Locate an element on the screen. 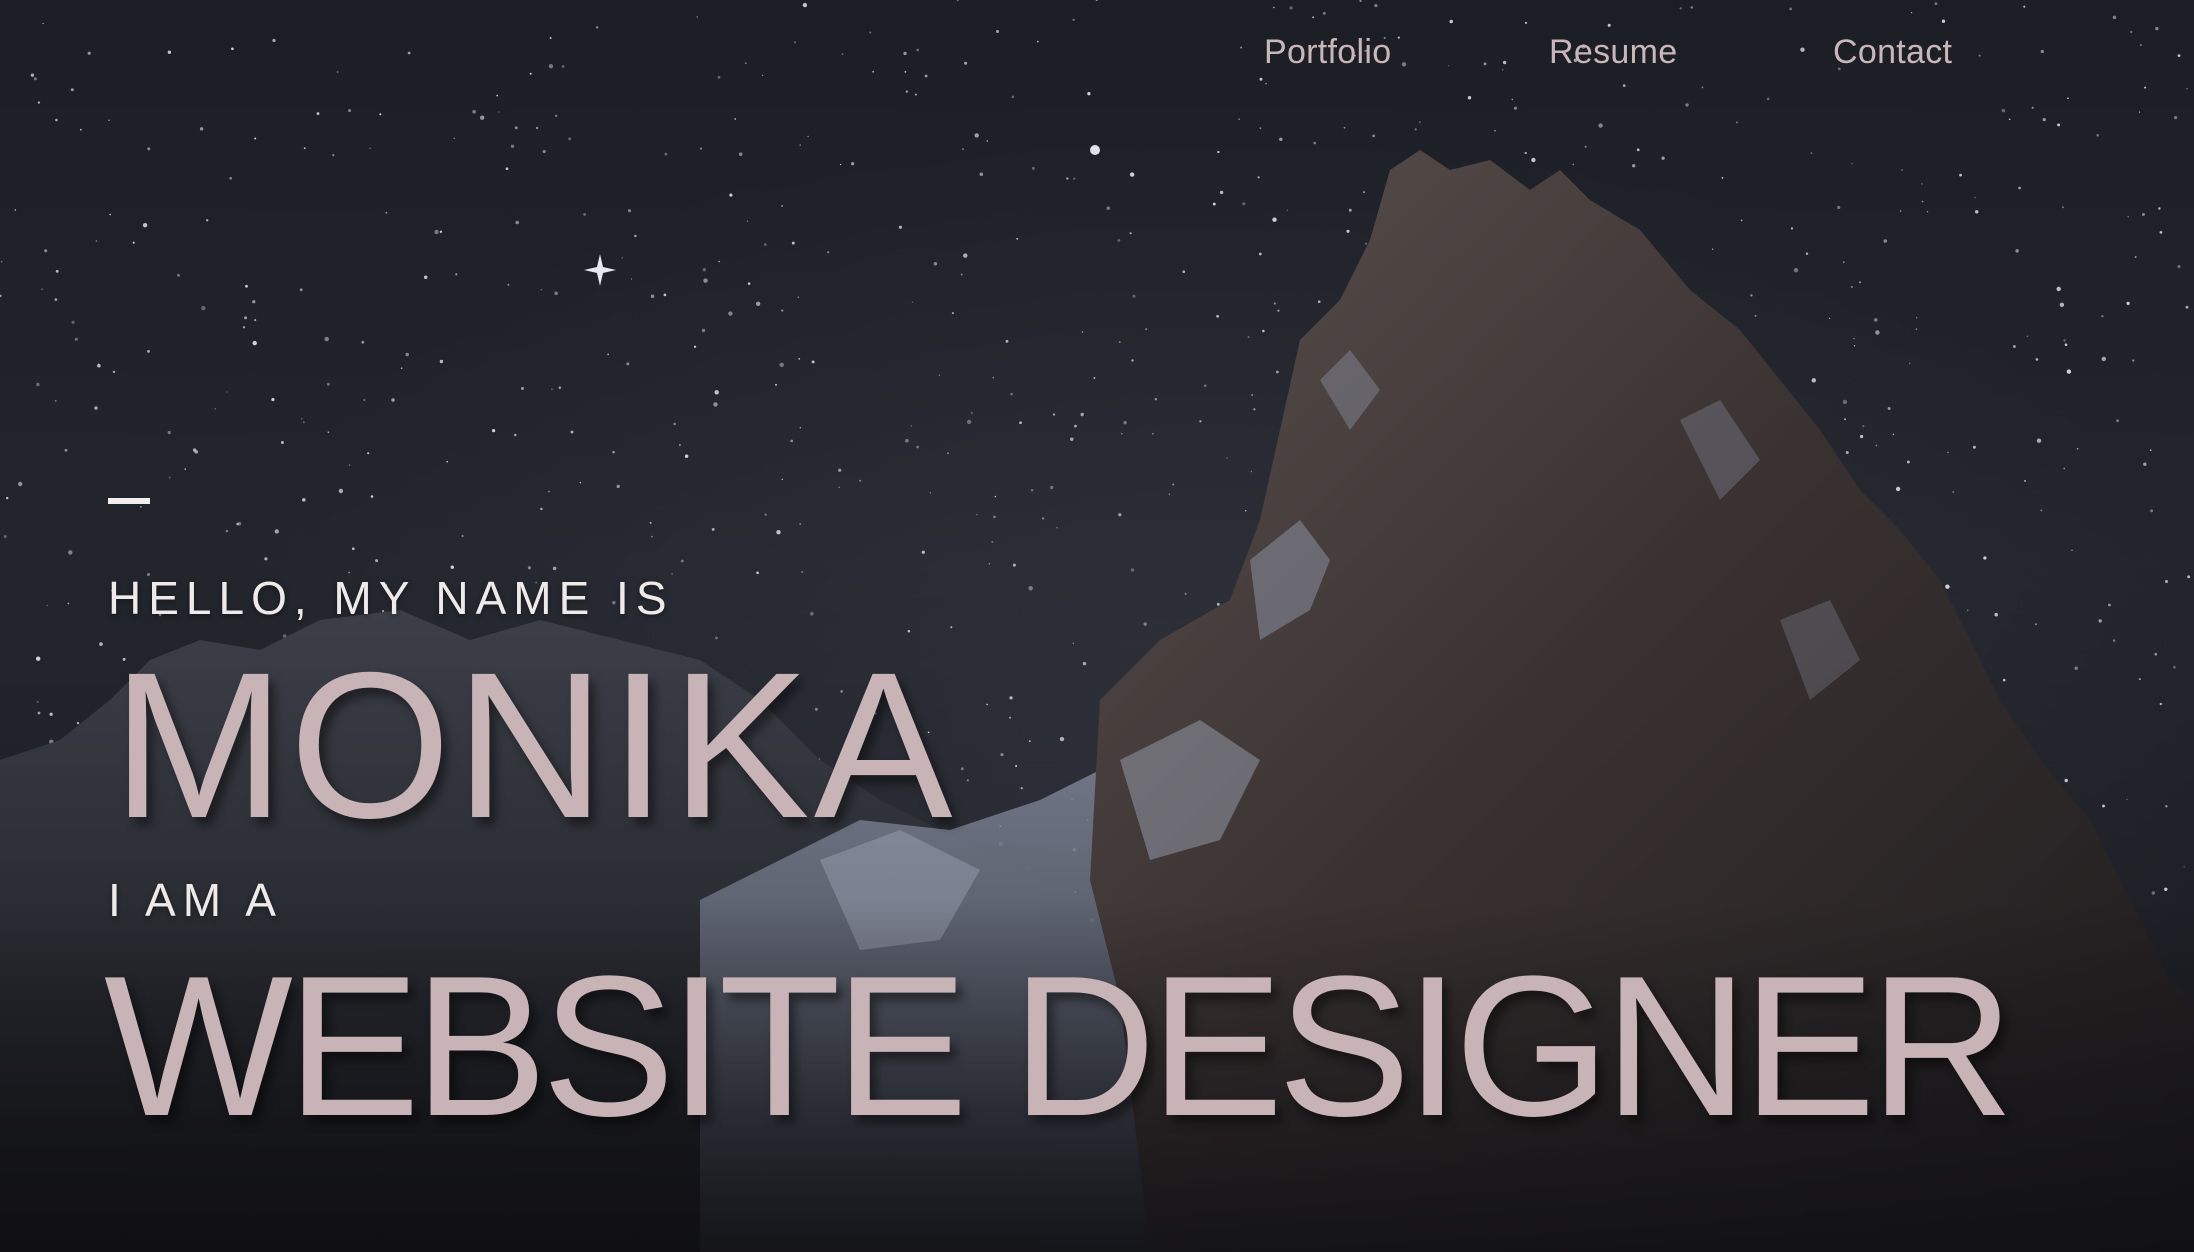 Image resolution: width=2194 pixels, height=1252 pixels. accent-dash is located at coordinates (129, 501).